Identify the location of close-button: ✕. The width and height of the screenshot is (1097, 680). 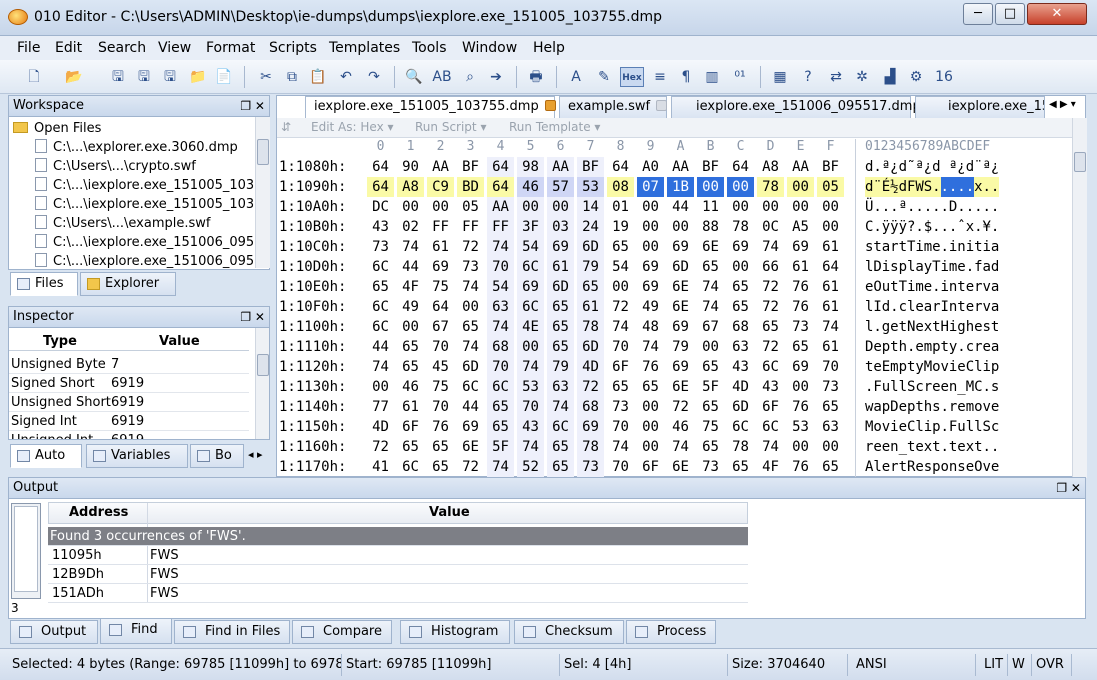
(1057, 14).